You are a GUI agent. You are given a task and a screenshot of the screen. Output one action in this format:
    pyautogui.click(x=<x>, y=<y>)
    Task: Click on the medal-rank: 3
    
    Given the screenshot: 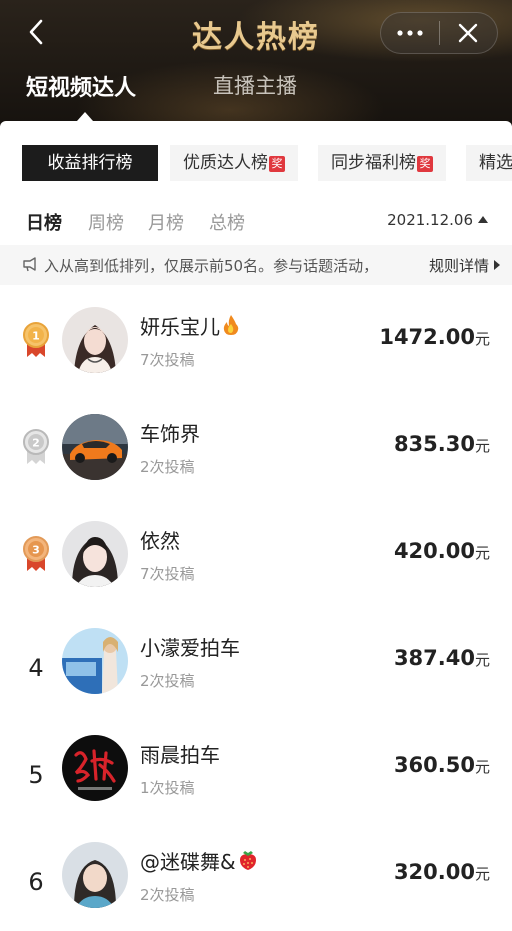 What is the action you would take?
    pyautogui.click(x=36, y=550)
    